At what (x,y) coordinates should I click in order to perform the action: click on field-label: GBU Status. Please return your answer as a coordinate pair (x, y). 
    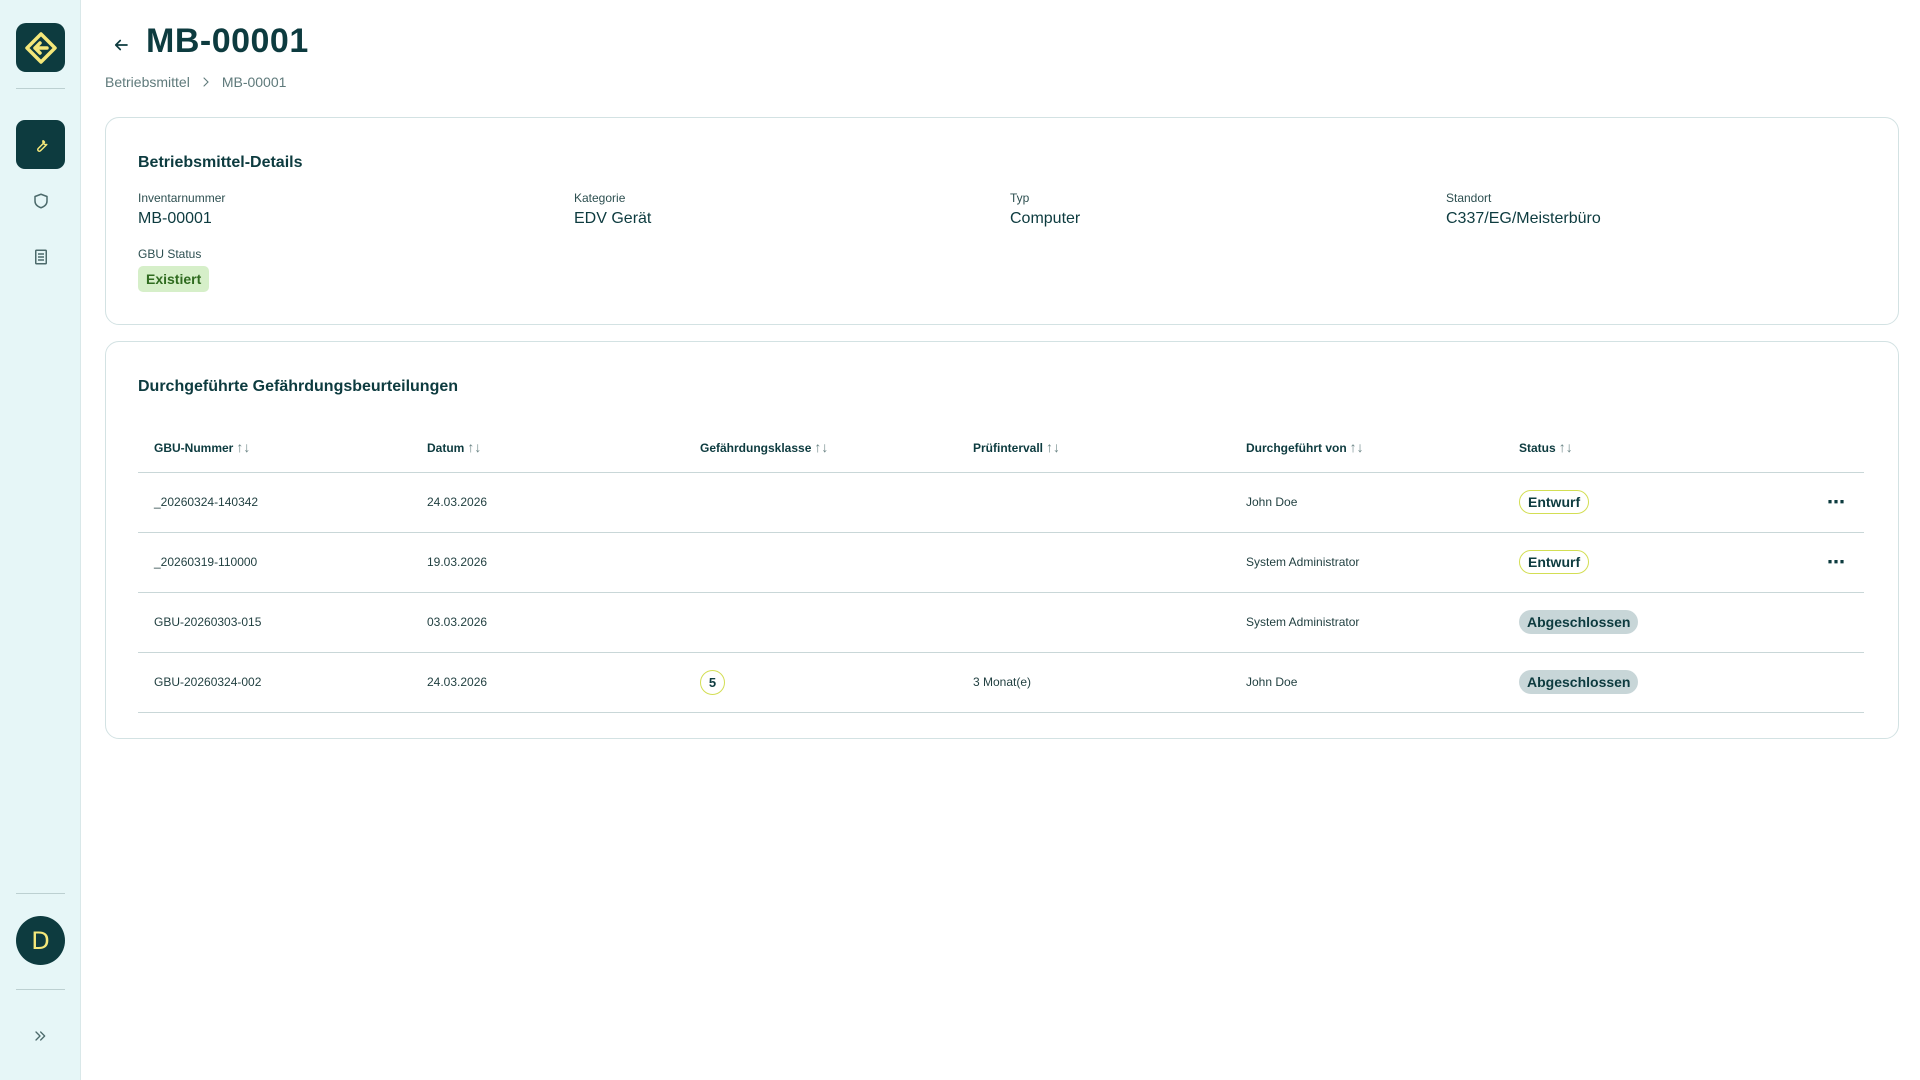
    Looking at the image, I should click on (170, 254).